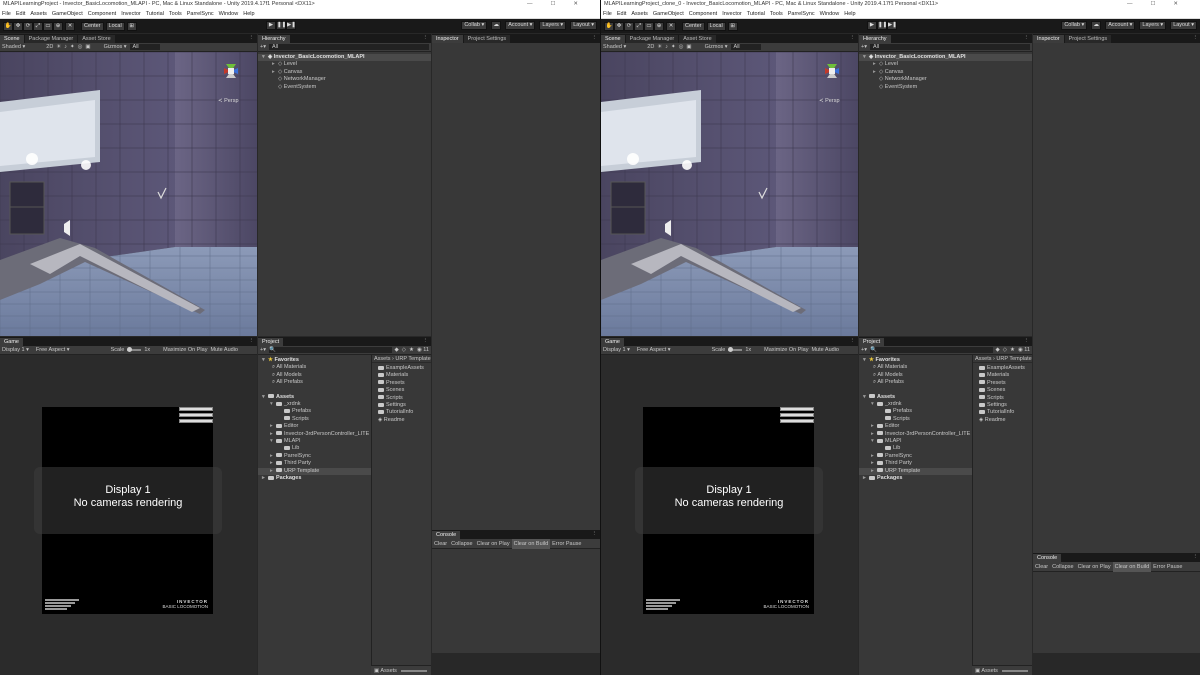 The image size is (1200, 675). I want to click on console-error-pause-button: Error Pause, so click(566, 544).